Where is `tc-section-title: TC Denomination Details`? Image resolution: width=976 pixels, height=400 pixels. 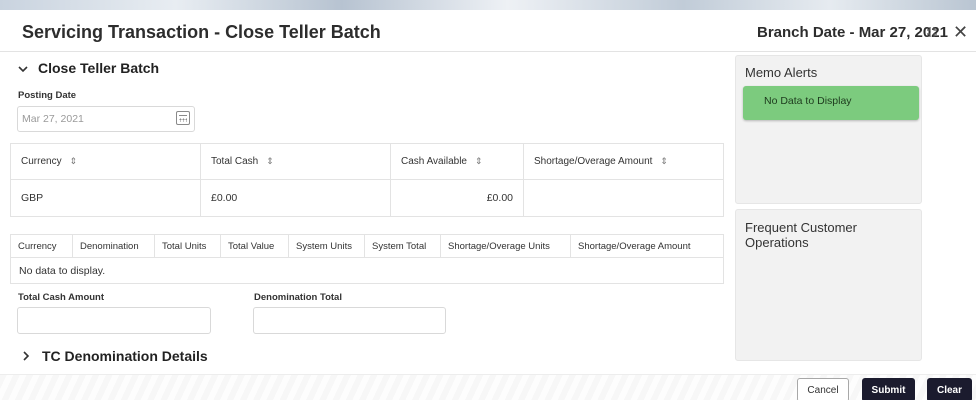
tc-section-title: TC Denomination Details is located at coordinates (125, 356).